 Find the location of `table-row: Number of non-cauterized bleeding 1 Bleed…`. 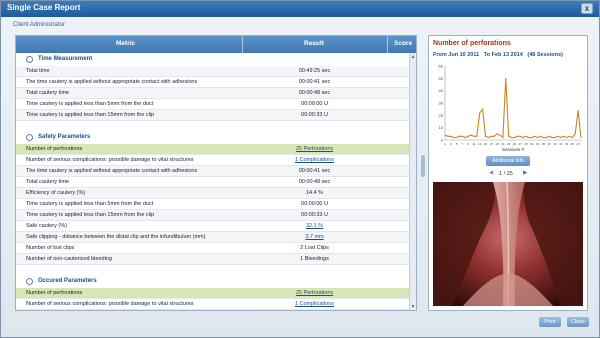

table-row: Number of non-cauterized bleeding 1 Bleed… is located at coordinates (213, 259).